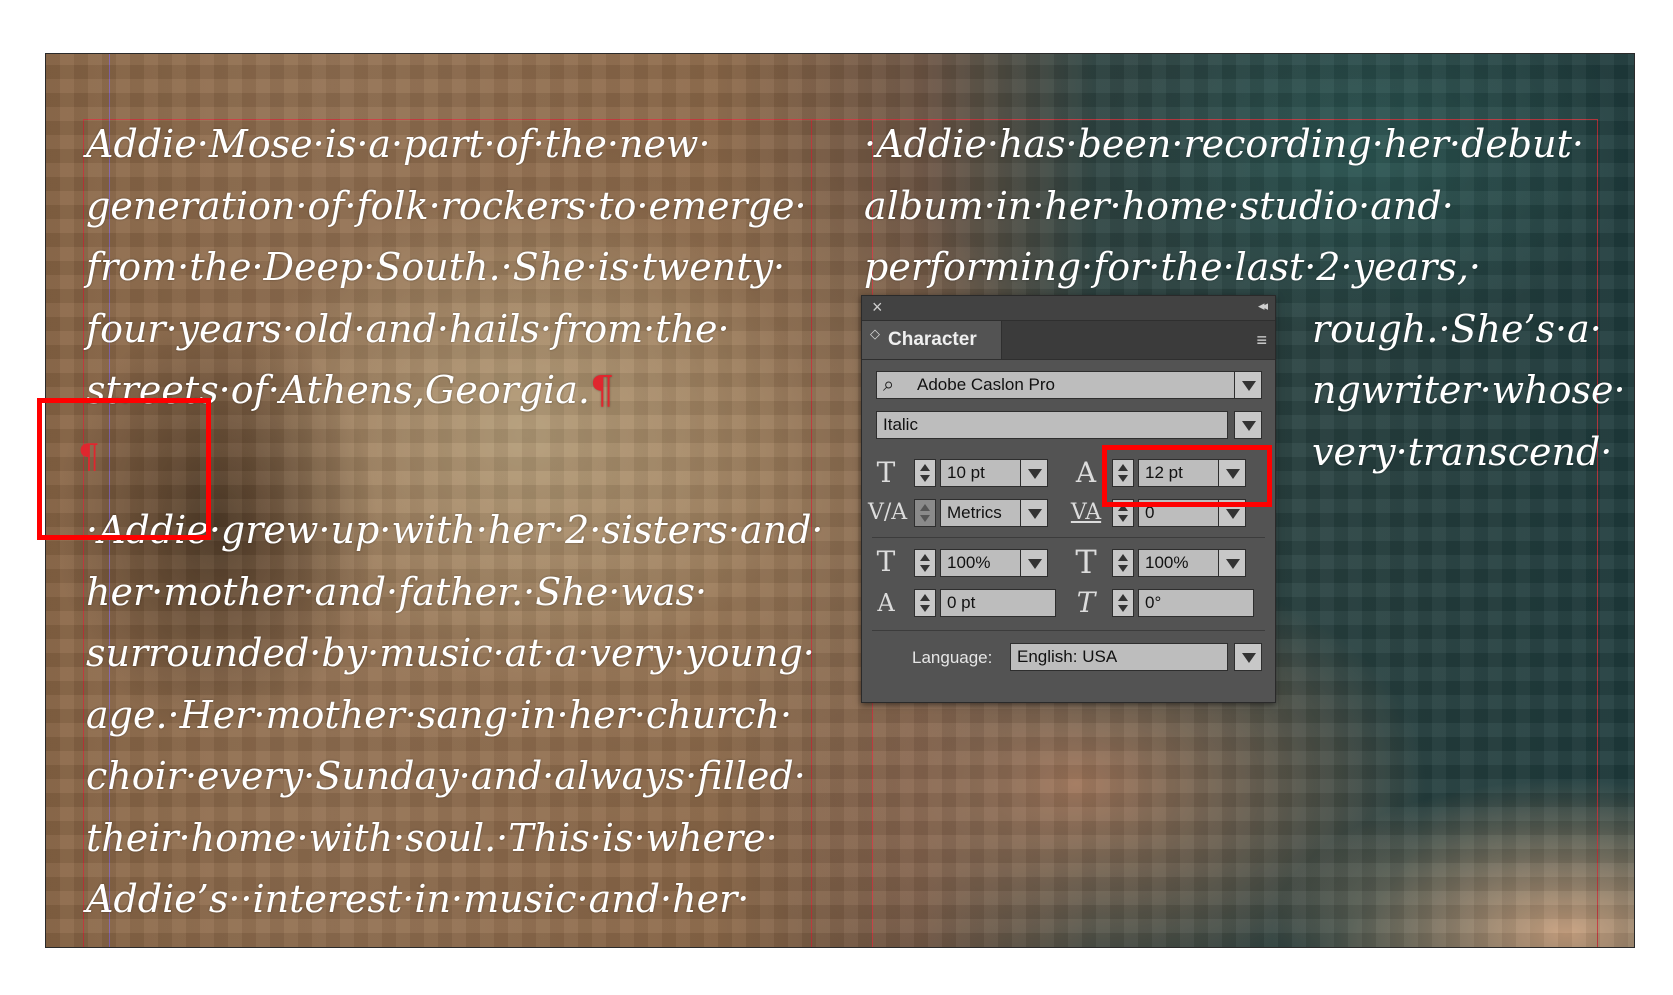  I want to click on horizontal-scale-field: 100%, so click(1179, 563).